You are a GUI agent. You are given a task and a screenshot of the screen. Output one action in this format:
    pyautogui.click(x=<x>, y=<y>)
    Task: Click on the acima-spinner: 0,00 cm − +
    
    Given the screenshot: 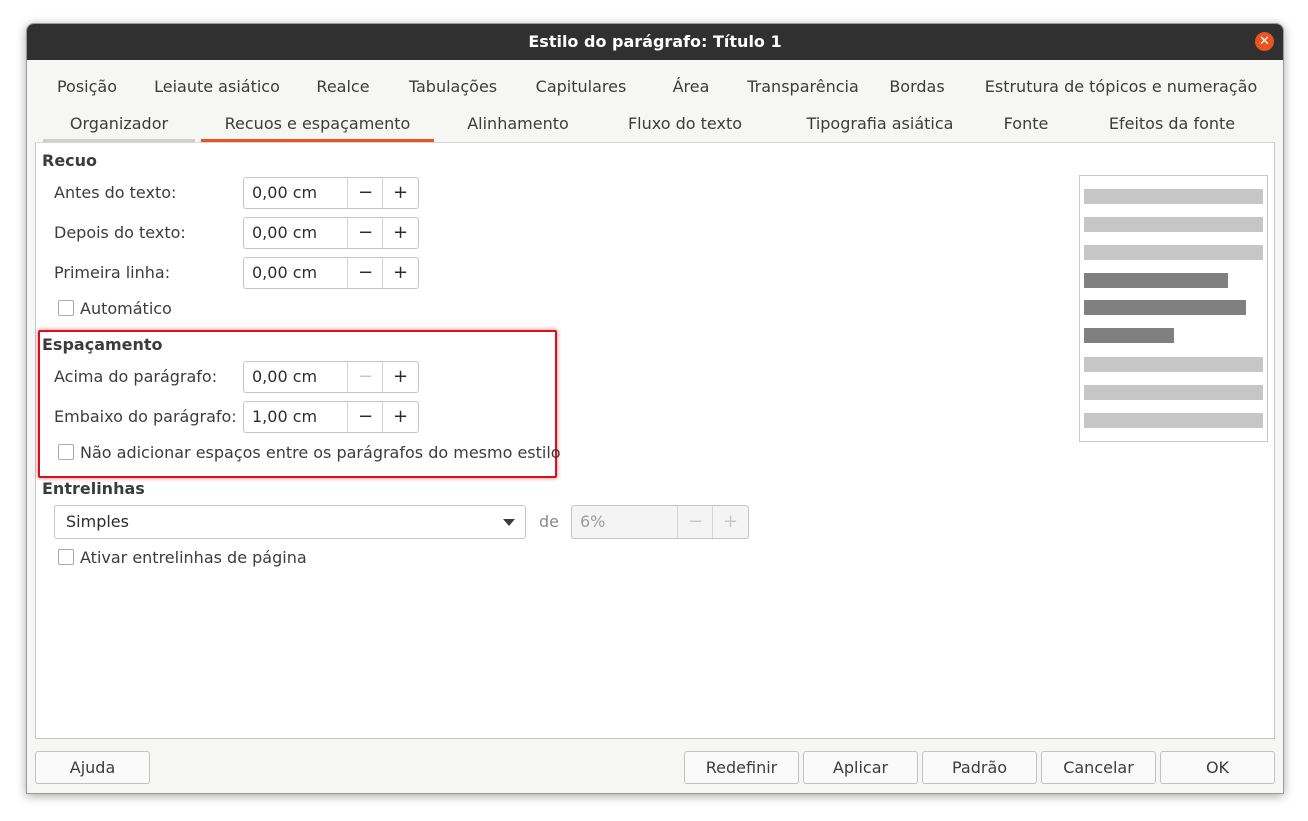 What is the action you would take?
    pyautogui.click(x=331, y=377)
    